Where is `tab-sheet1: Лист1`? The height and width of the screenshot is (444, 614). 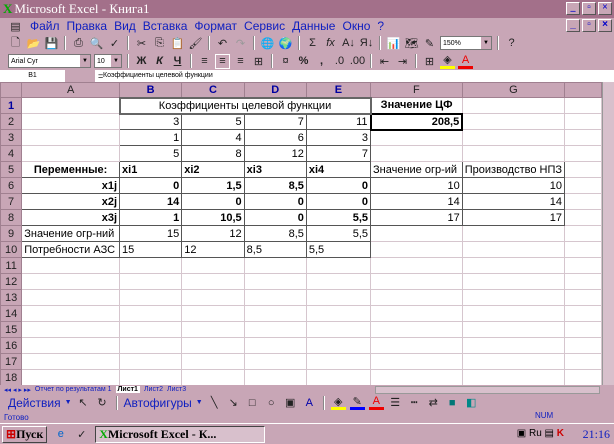 tab-sheet1: Лист1 is located at coordinates (127, 389).